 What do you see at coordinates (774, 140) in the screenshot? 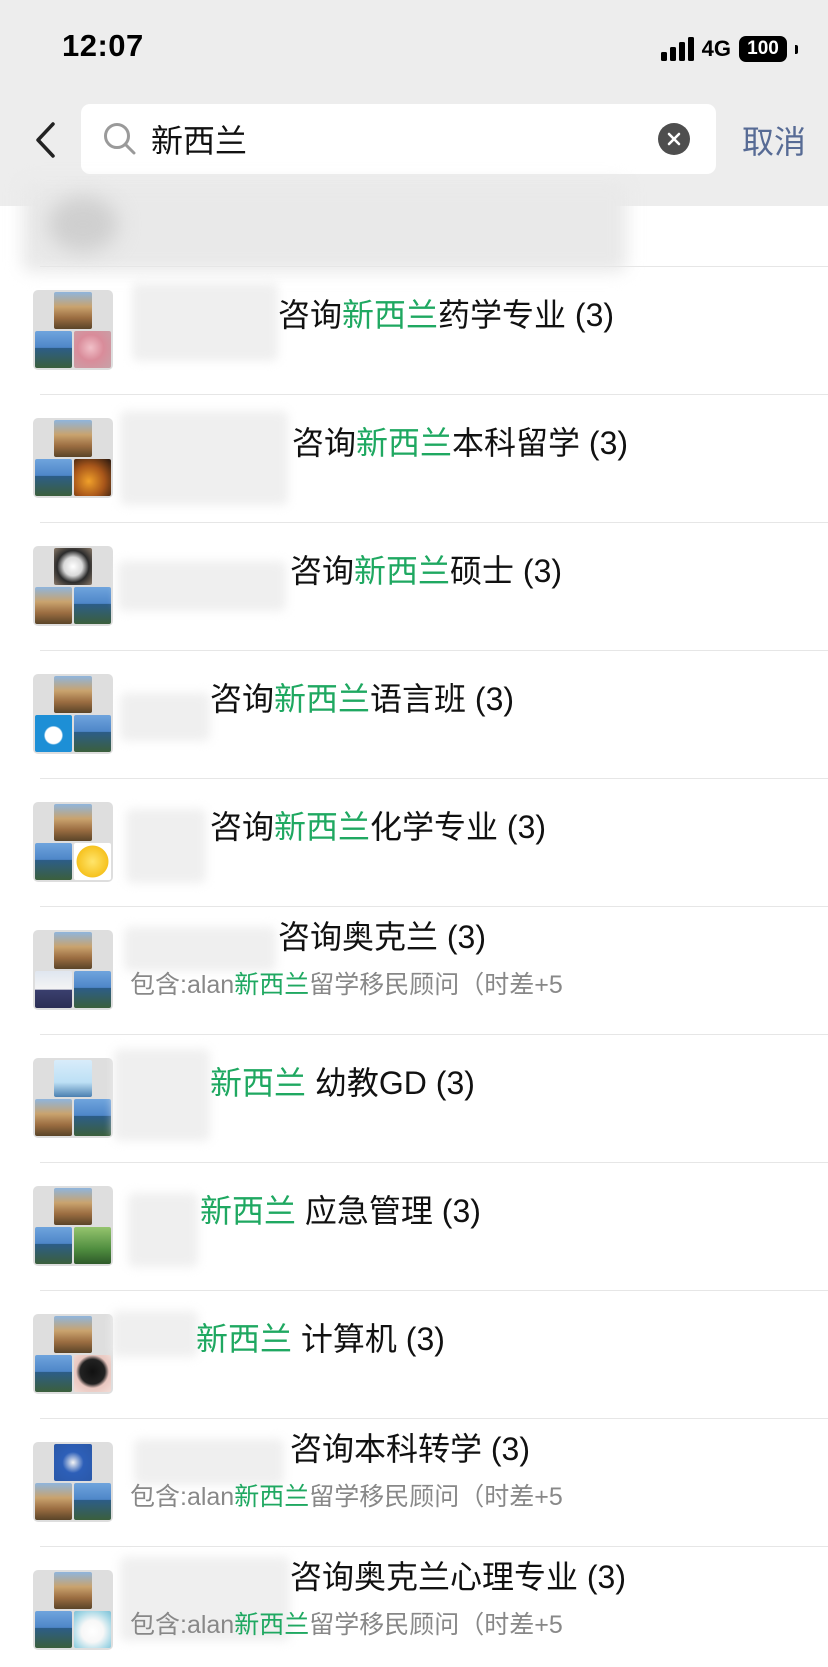
I see `cancel-button: 取消` at bounding box center [774, 140].